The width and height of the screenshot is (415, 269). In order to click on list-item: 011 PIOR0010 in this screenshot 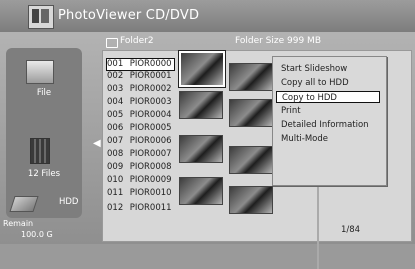, I will do `click(139, 193)`.